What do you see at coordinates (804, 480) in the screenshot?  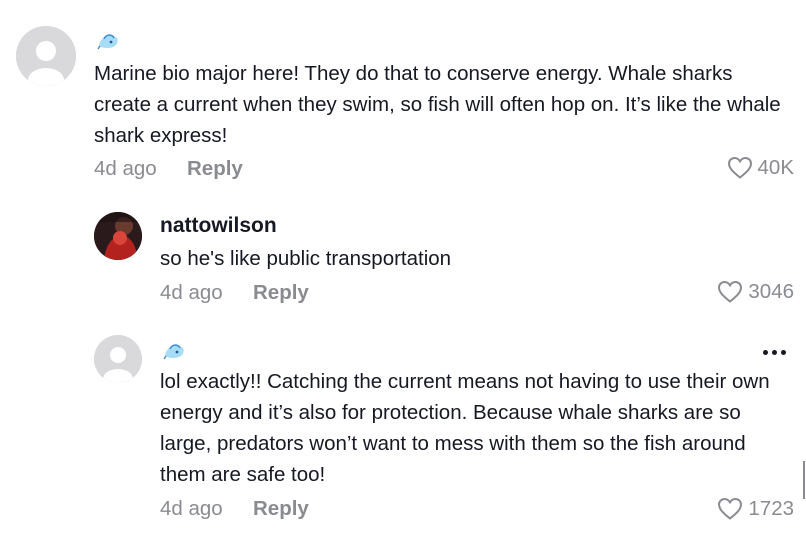 I see `scrollbar` at bounding box center [804, 480].